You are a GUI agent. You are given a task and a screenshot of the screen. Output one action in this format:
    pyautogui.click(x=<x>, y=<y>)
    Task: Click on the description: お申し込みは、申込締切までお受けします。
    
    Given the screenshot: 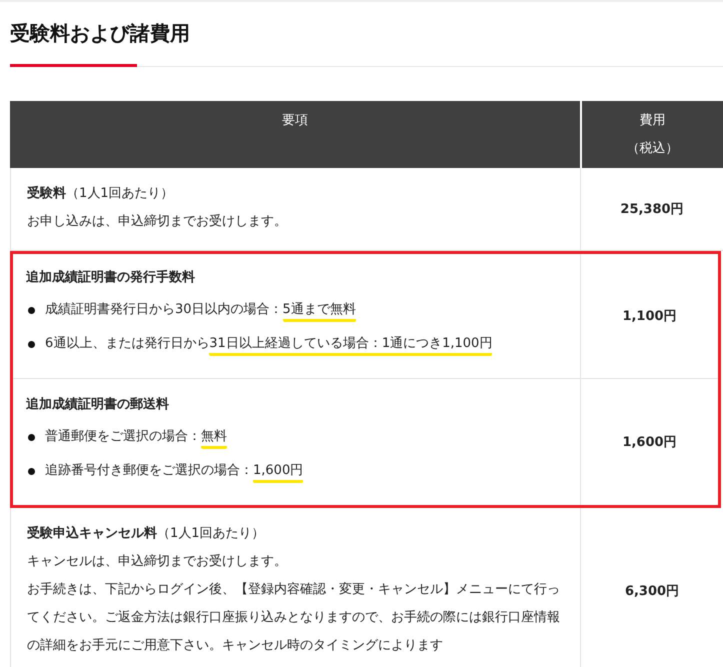 What is the action you would take?
    pyautogui.click(x=157, y=222)
    